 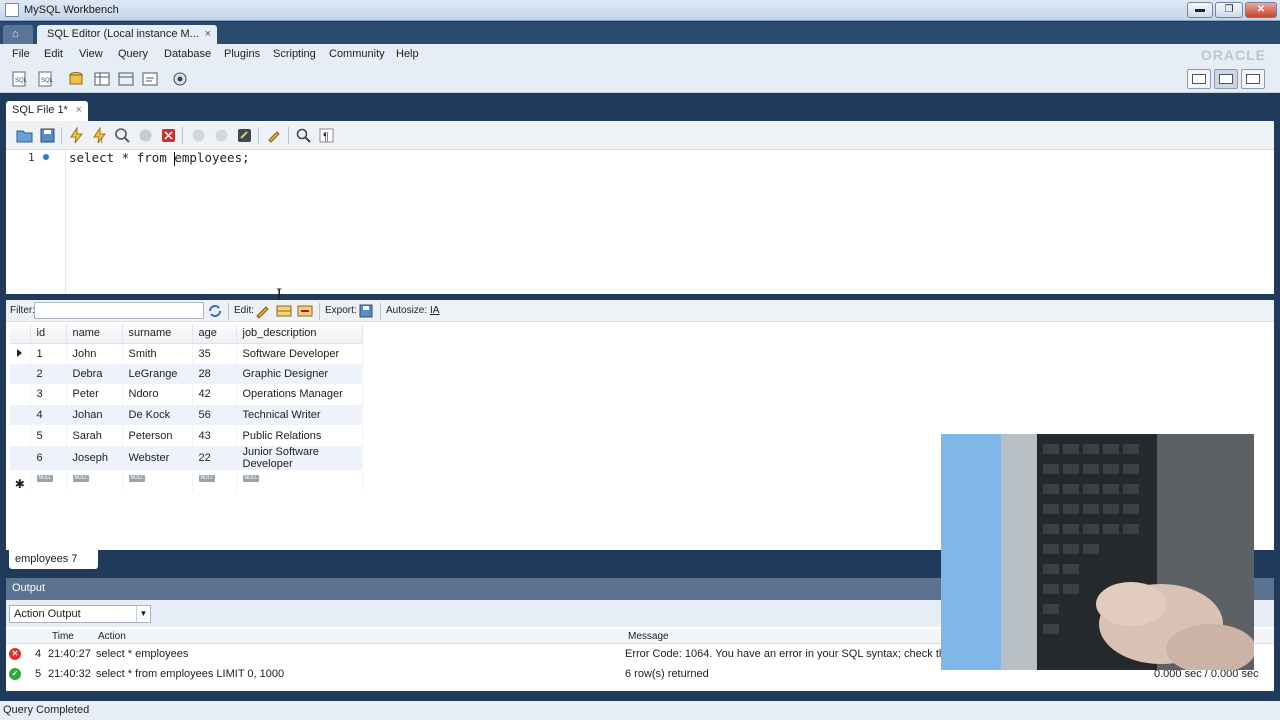 What do you see at coordinates (180, 79) in the screenshot?
I see `reconnect-icon` at bounding box center [180, 79].